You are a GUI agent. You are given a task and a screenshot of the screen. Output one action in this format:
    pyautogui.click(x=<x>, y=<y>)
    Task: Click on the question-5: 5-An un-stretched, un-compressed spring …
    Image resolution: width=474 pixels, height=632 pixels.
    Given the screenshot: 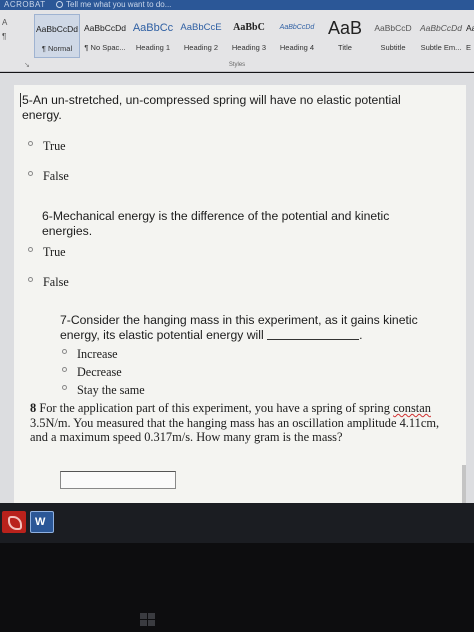 What is the action you would take?
    pyautogui.click(x=232, y=108)
    